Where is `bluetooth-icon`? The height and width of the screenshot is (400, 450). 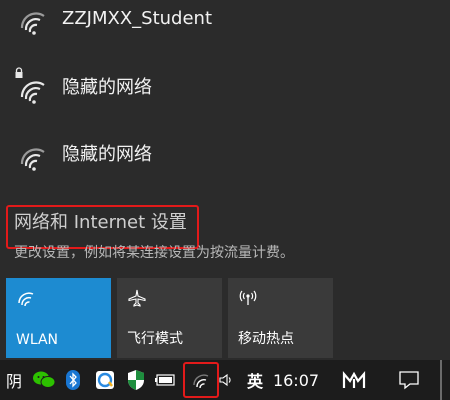
bluetooth-icon is located at coordinates (73, 380).